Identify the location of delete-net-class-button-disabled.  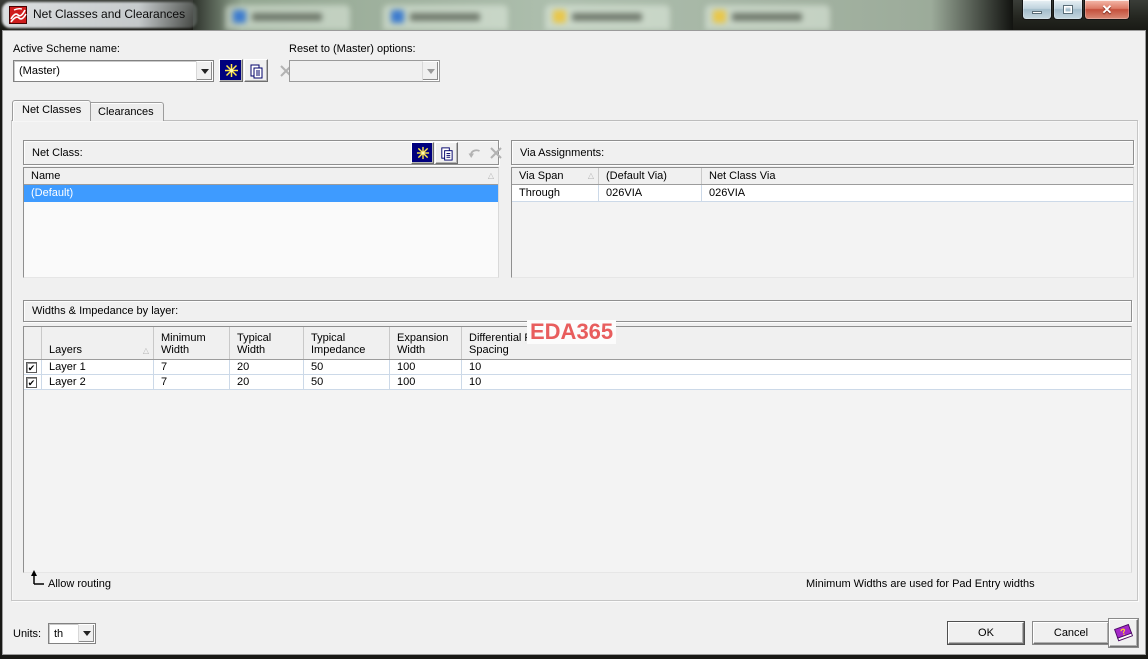
(496, 153).